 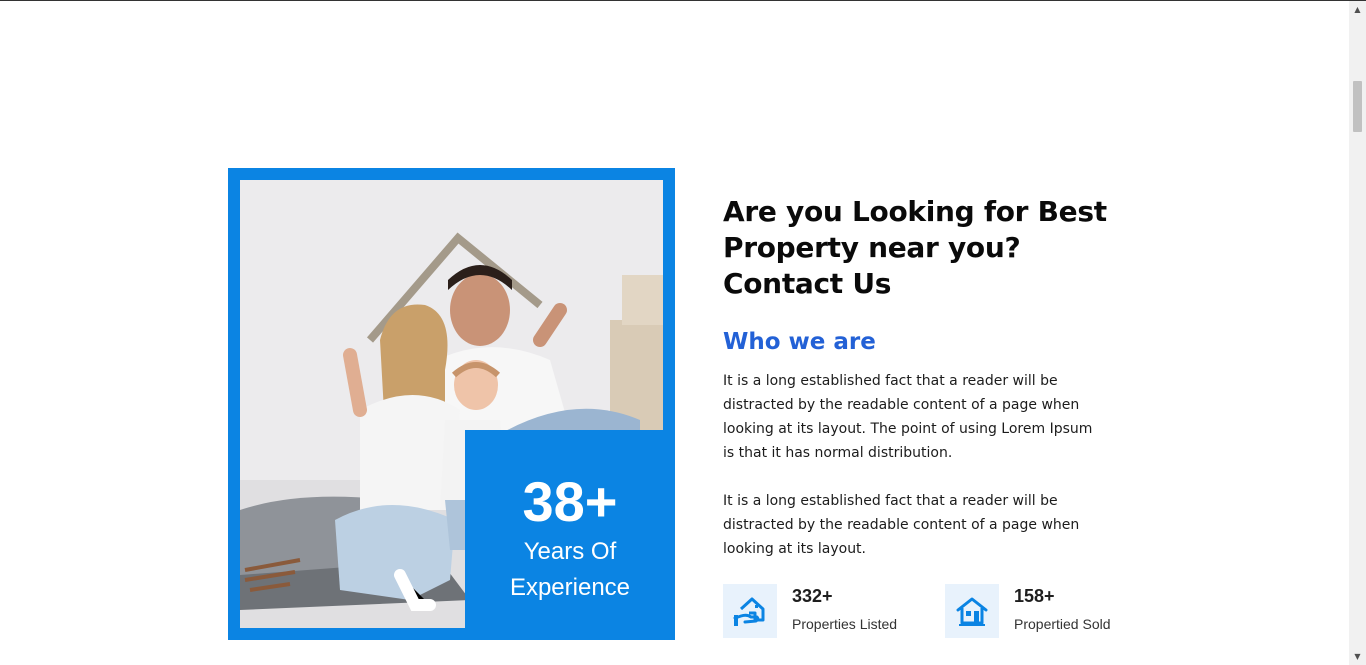 What do you see at coordinates (570, 501) in the screenshot?
I see `experience-number: 38+` at bounding box center [570, 501].